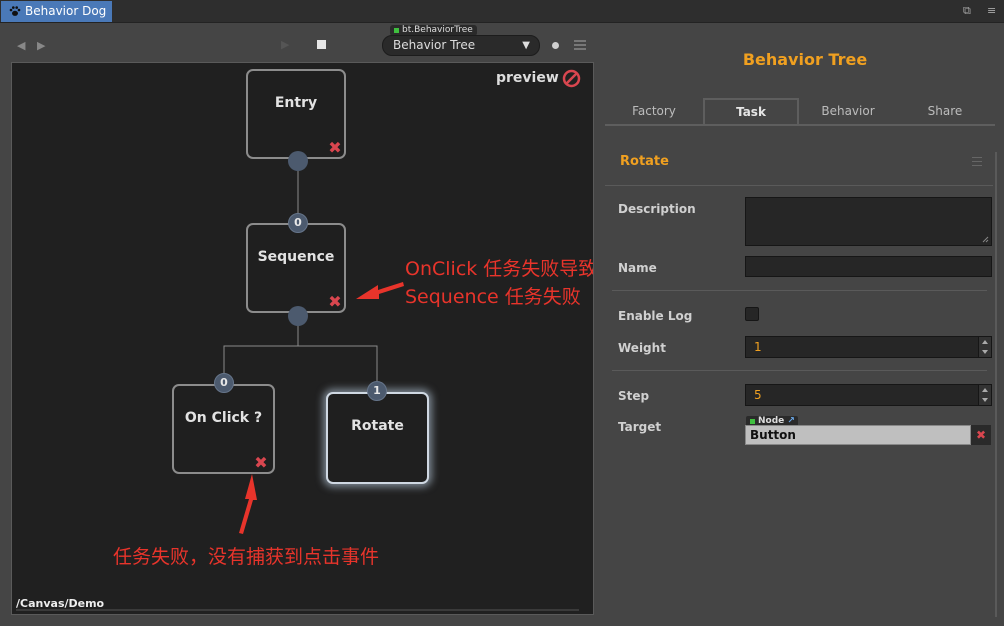 Image resolution: width=1004 pixels, height=626 pixels. I want to click on panel-tabs: Factory Task Behavior Share, so click(800, 111).